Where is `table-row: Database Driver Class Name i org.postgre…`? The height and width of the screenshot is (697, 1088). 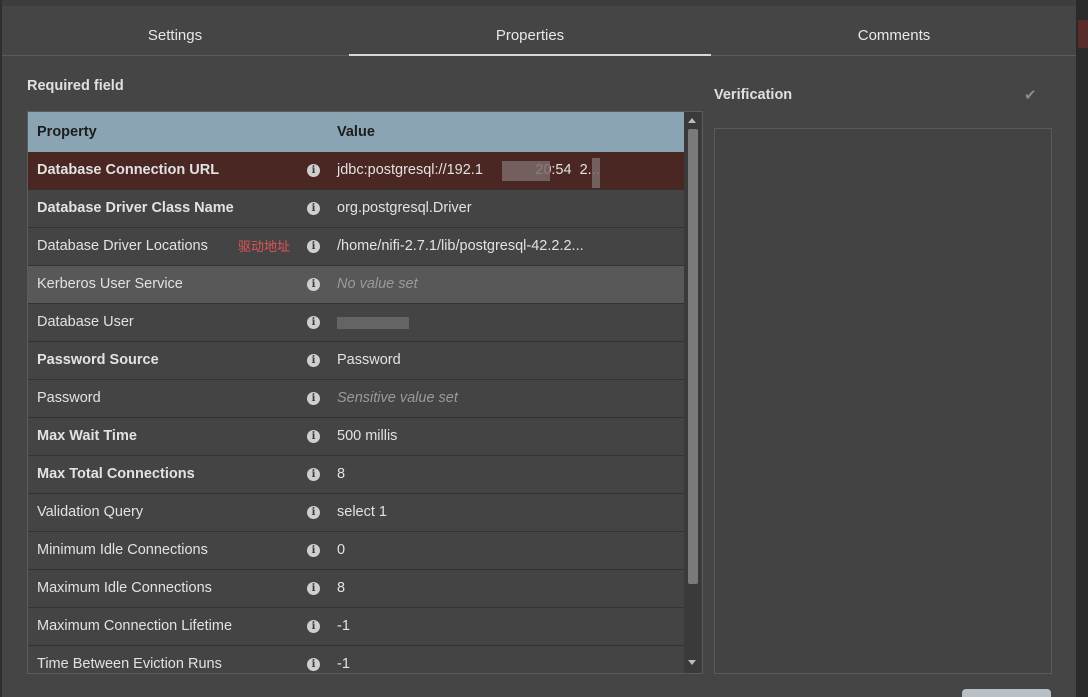 table-row: Database Driver Class Name i org.postgre… is located at coordinates (356, 209).